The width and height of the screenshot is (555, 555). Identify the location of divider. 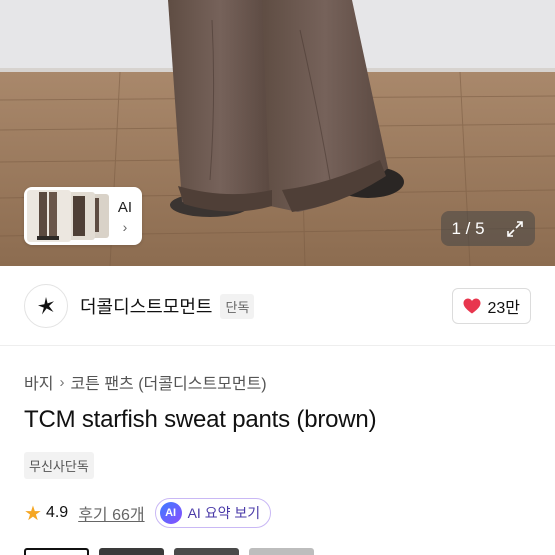
(277, 345).